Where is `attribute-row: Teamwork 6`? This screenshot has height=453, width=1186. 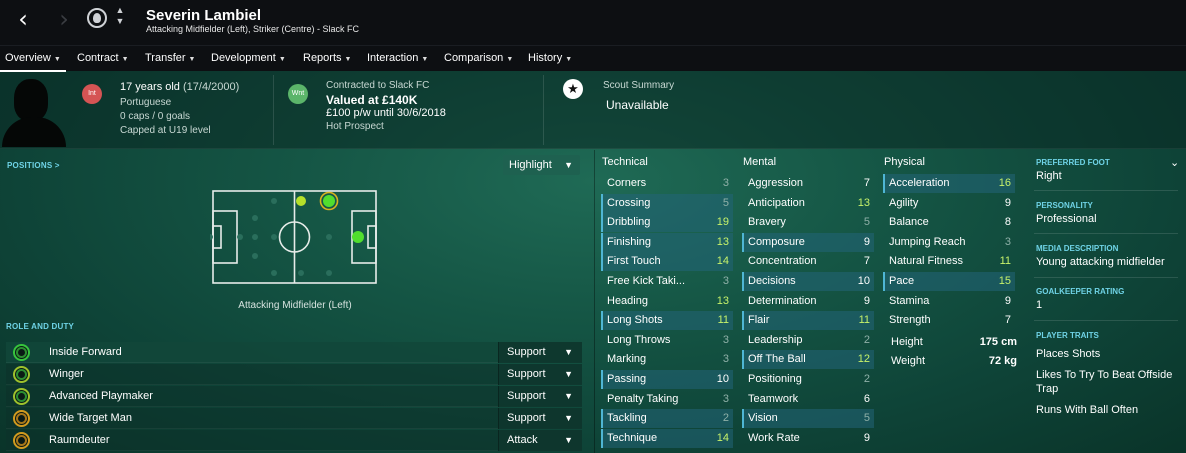 attribute-row: Teamwork 6 is located at coordinates (808, 399).